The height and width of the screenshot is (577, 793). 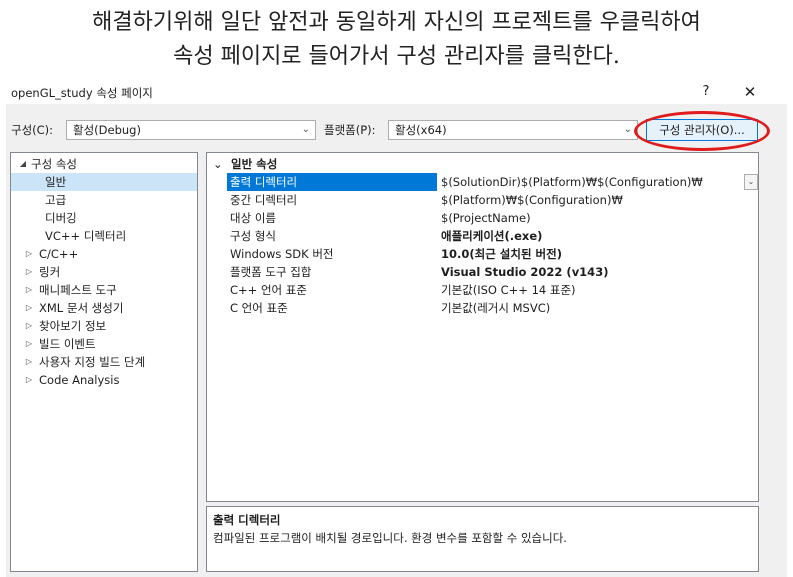 What do you see at coordinates (750, 92) in the screenshot?
I see `close-button: ✕` at bounding box center [750, 92].